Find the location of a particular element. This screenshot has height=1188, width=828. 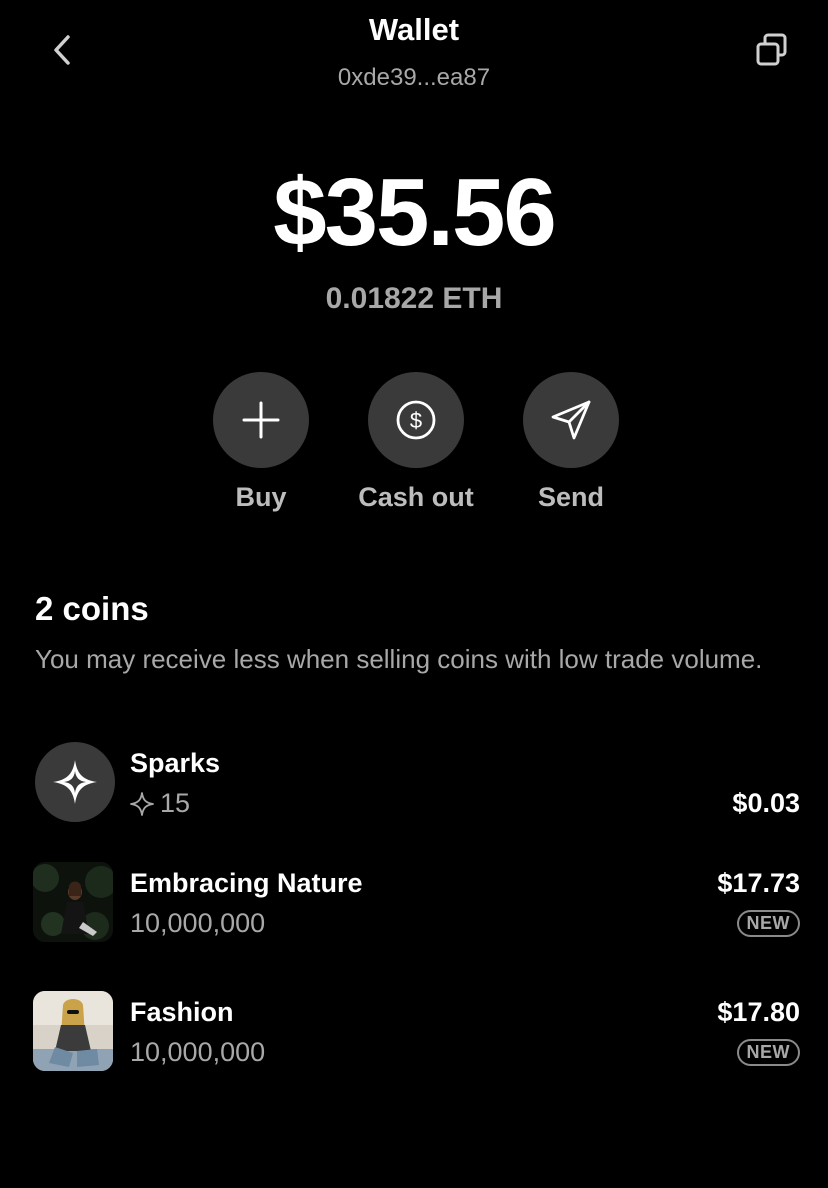

sparkle-outline-icon is located at coordinates (142, 803).